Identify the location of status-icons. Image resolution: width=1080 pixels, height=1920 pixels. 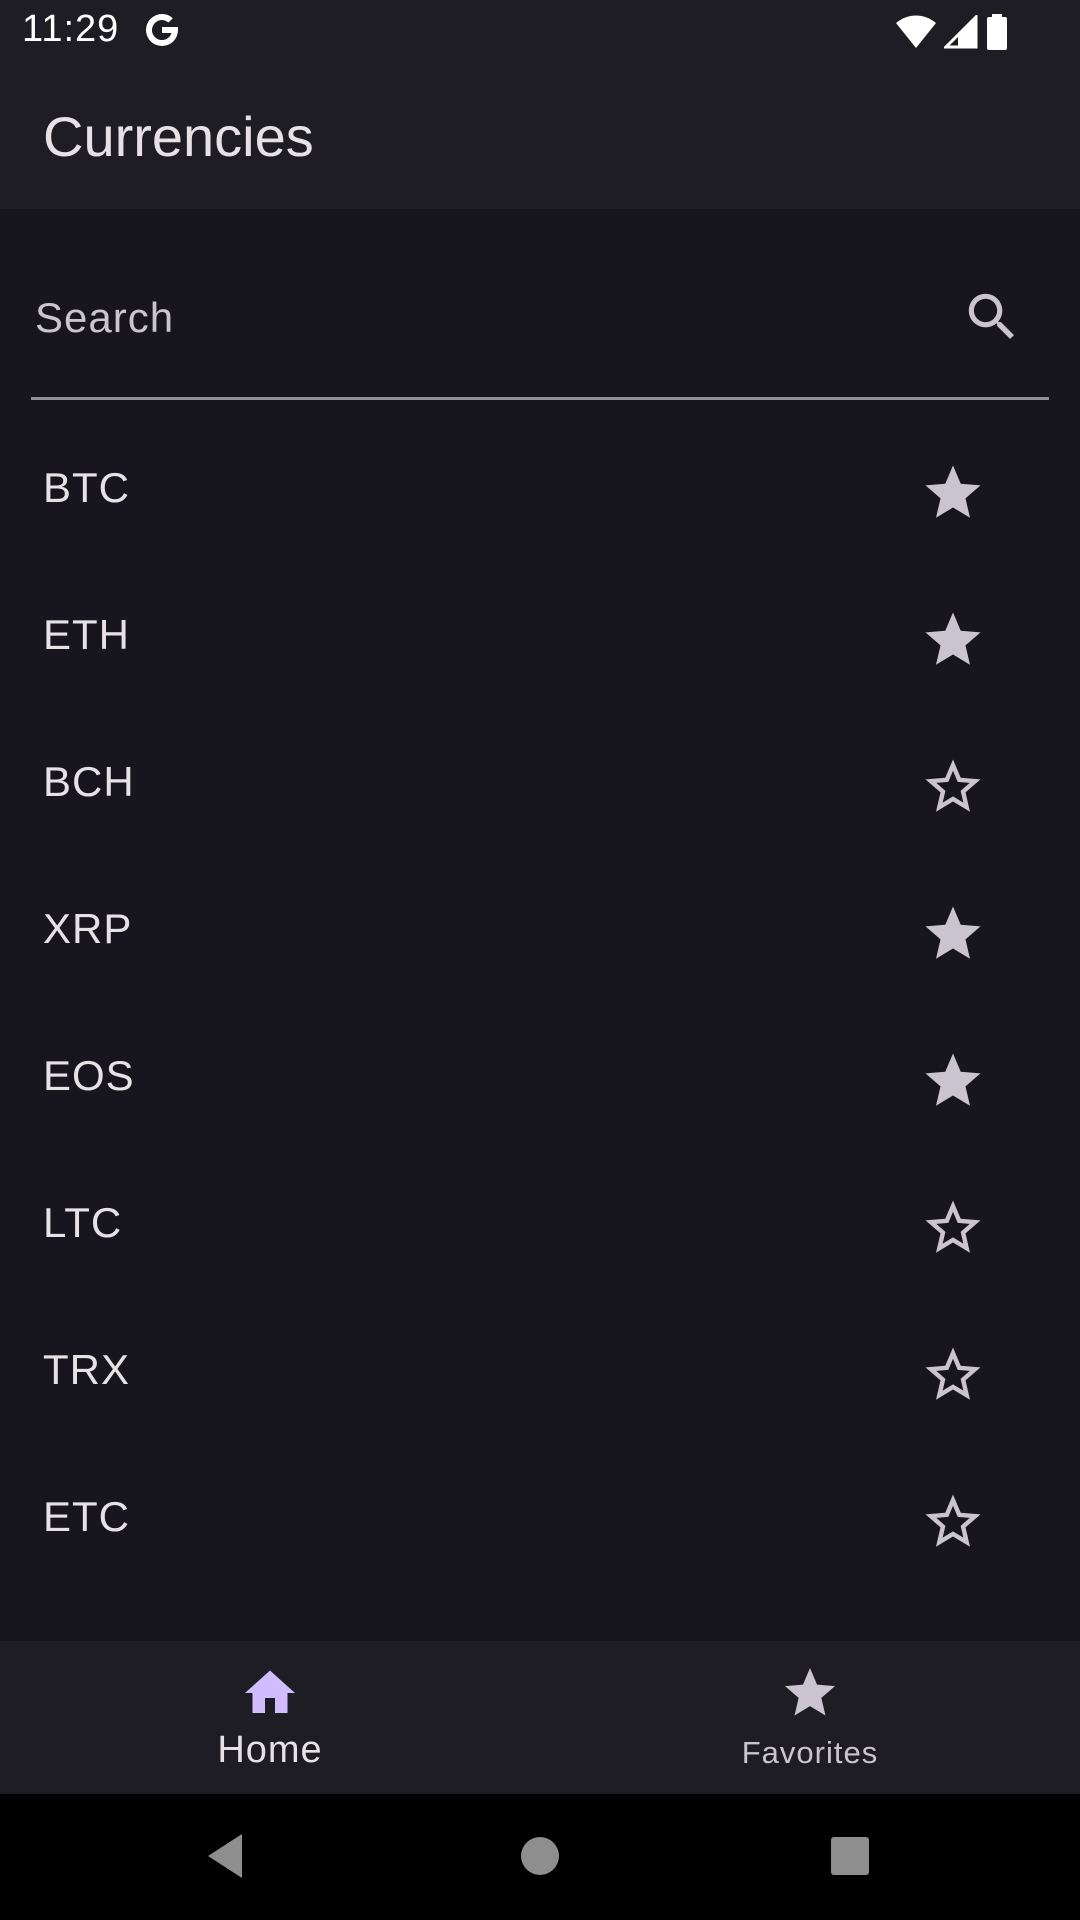
(952, 32).